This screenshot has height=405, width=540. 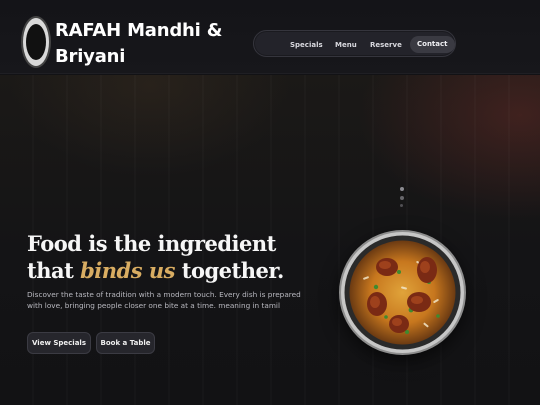 I want to click on headline-line-2: that binds us together., so click(x=177, y=270).